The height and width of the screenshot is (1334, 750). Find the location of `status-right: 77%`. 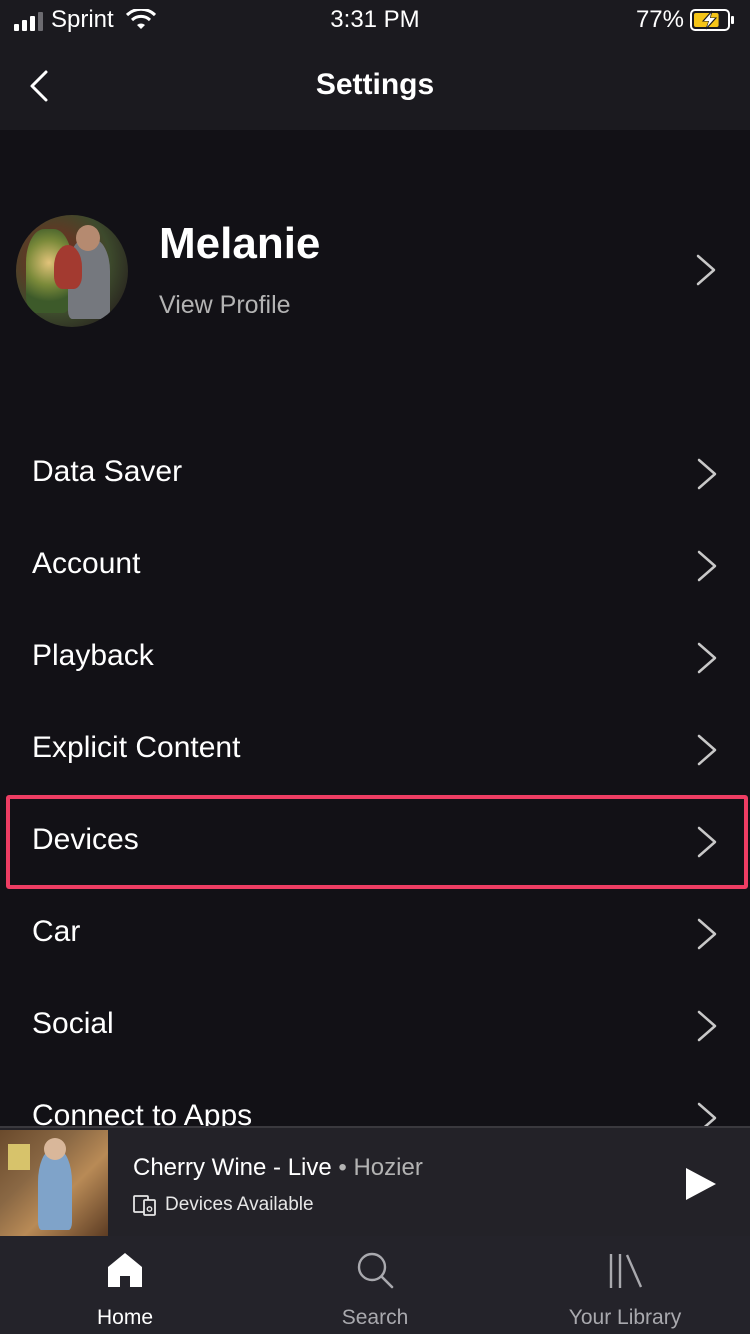

status-right: 77% is located at coordinates (686, 20).